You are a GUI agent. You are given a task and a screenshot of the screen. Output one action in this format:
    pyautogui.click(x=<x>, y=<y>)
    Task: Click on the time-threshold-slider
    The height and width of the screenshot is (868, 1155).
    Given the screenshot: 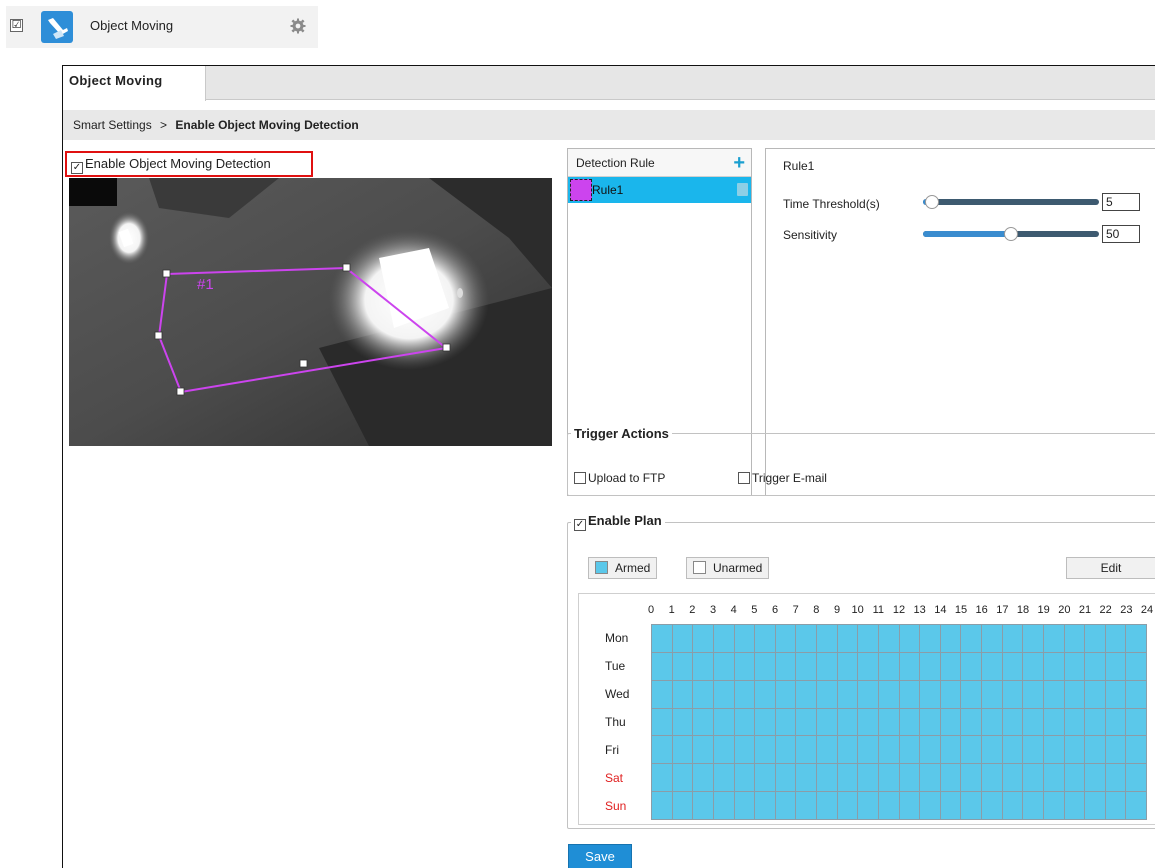 What is the action you would take?
    pyautogui.click(x=1011, y=202)
    